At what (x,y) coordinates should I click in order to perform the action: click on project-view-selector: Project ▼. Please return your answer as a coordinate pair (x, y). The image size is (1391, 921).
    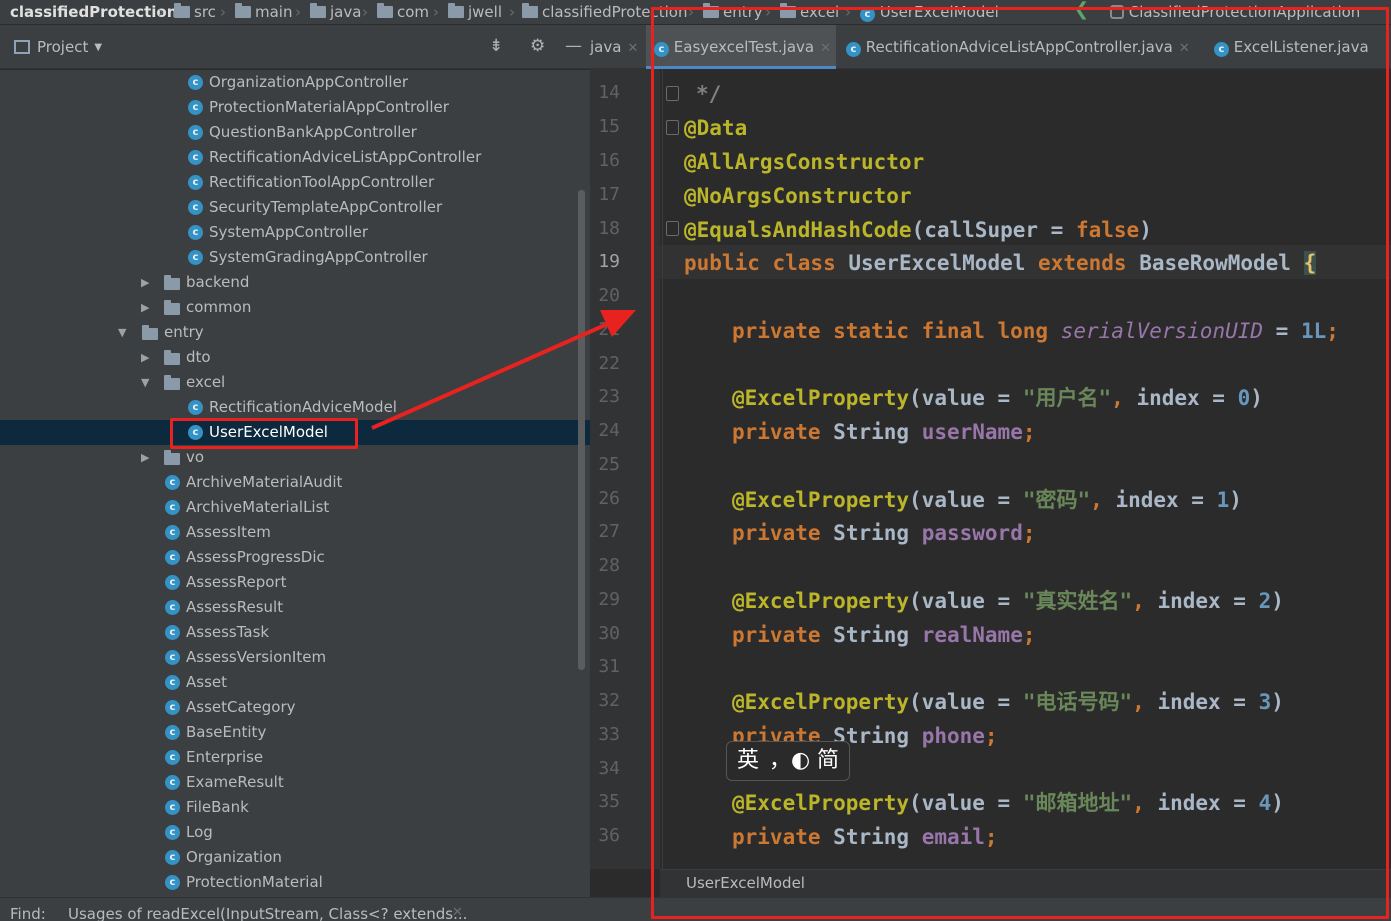
    Looking at the image, I should click on (58, 47).